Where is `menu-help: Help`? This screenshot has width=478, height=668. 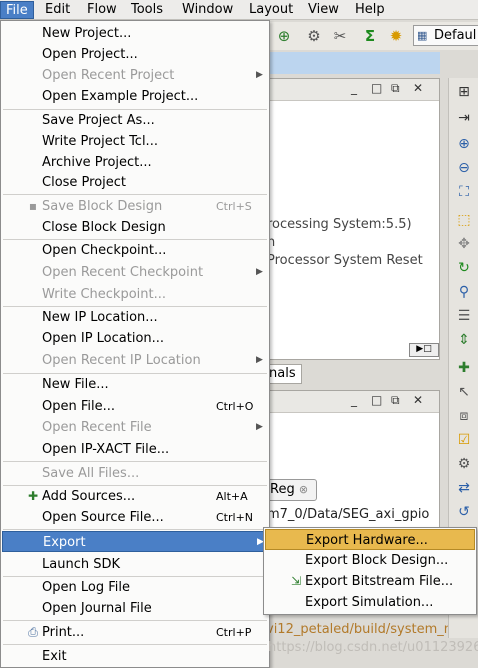 menu-help: Help is located at coordinates (370, 10).